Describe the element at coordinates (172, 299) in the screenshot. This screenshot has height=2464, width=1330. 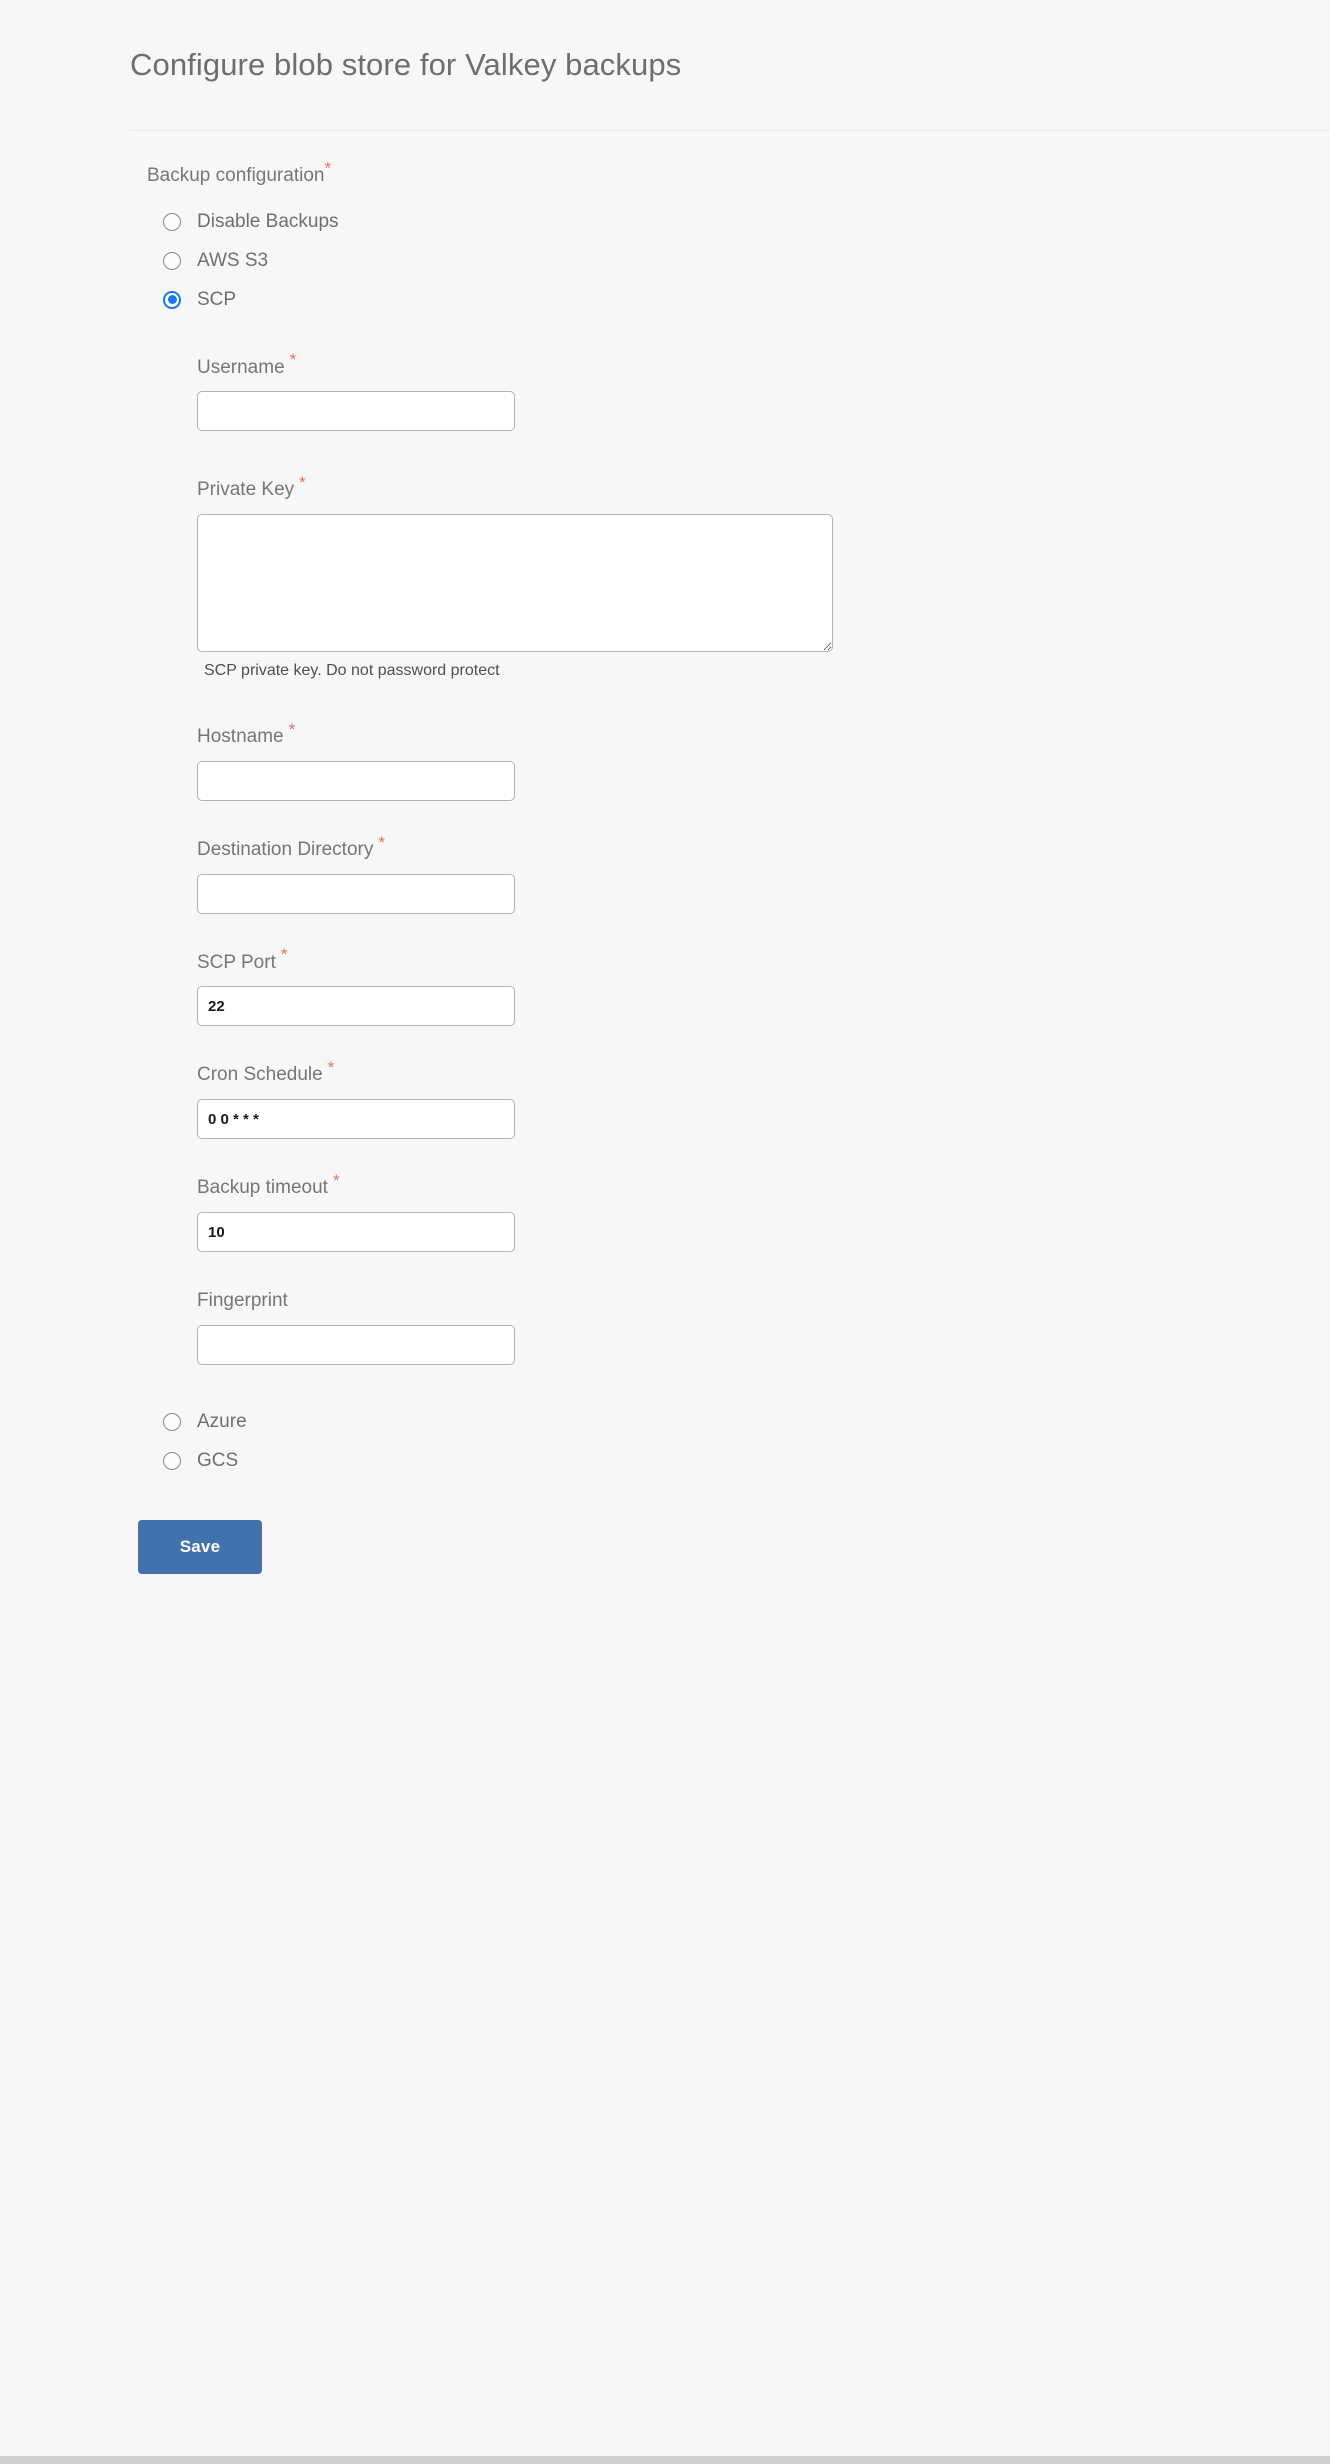
I see `radio-icon-checked` at that location.